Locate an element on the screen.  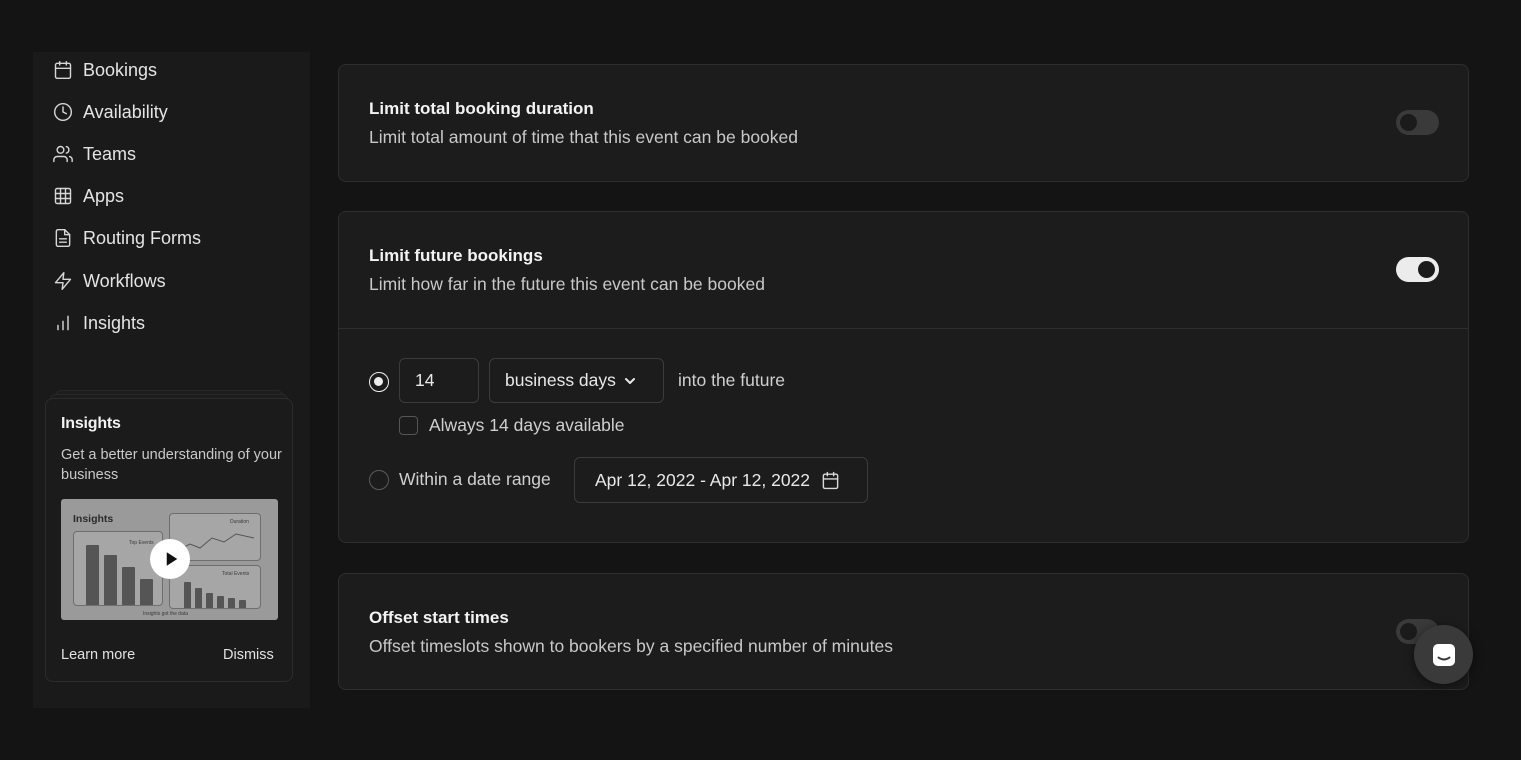
card-title: Offset start times is located at coordinates (439, 617).